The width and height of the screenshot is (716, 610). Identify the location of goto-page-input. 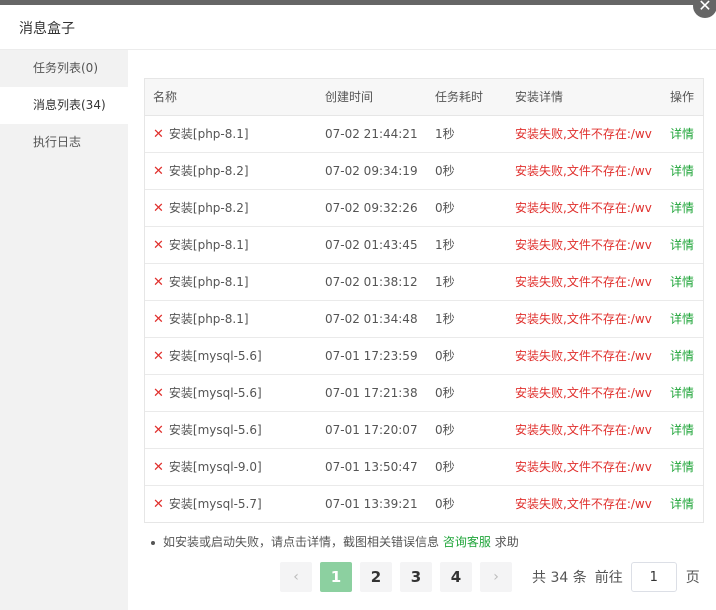
(653, 577).